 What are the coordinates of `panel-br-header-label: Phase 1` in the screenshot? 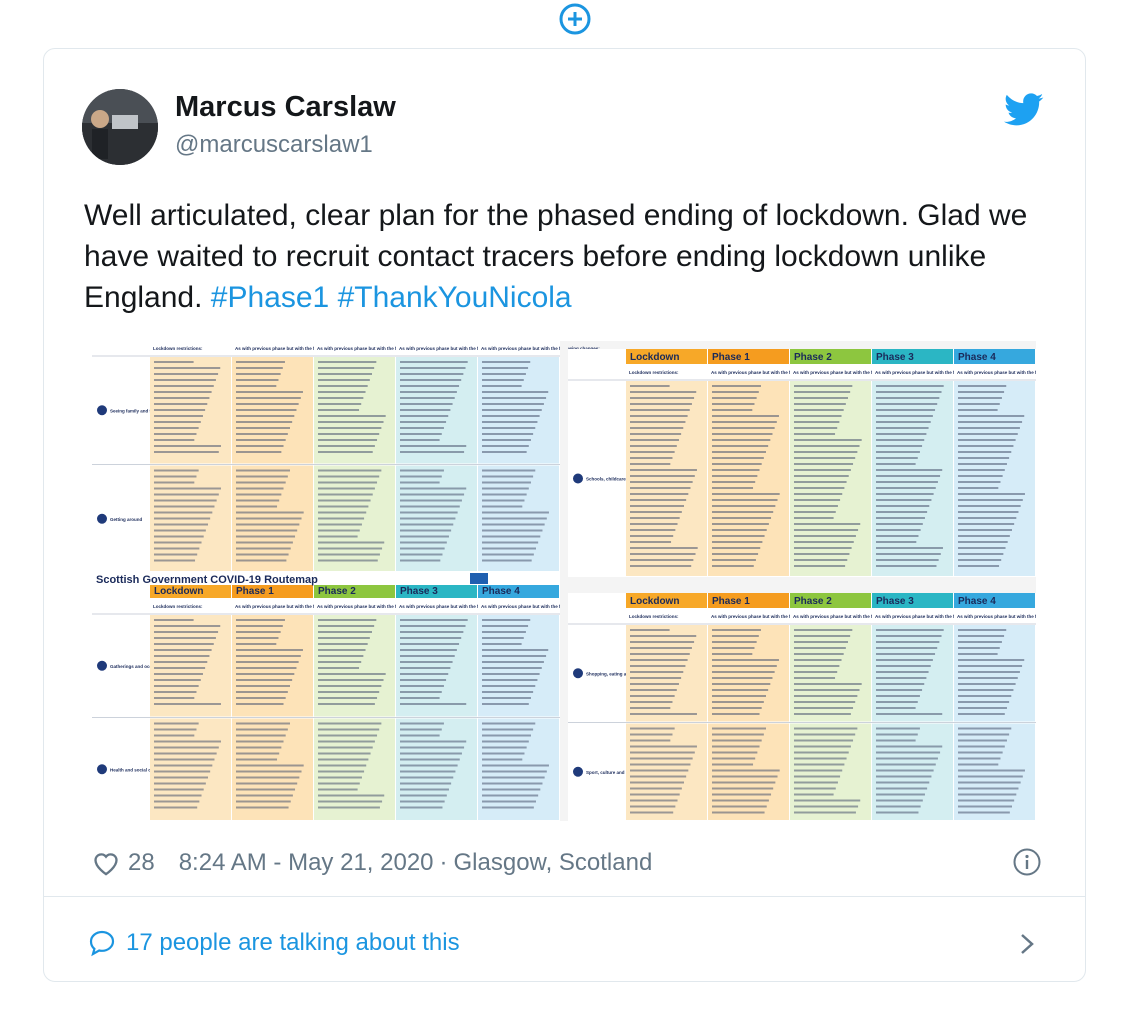 It's located at (731, 601).